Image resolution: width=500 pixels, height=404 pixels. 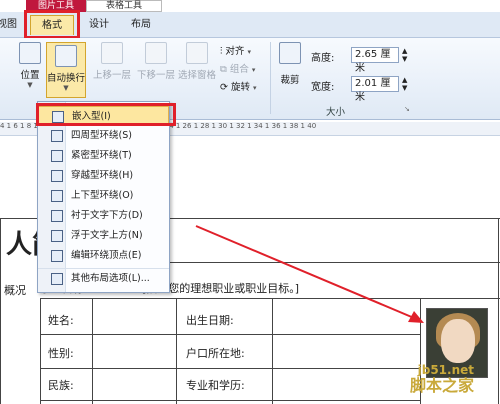 I want to click on watermark-line: 脚本之家, so click(x=442, y=385).